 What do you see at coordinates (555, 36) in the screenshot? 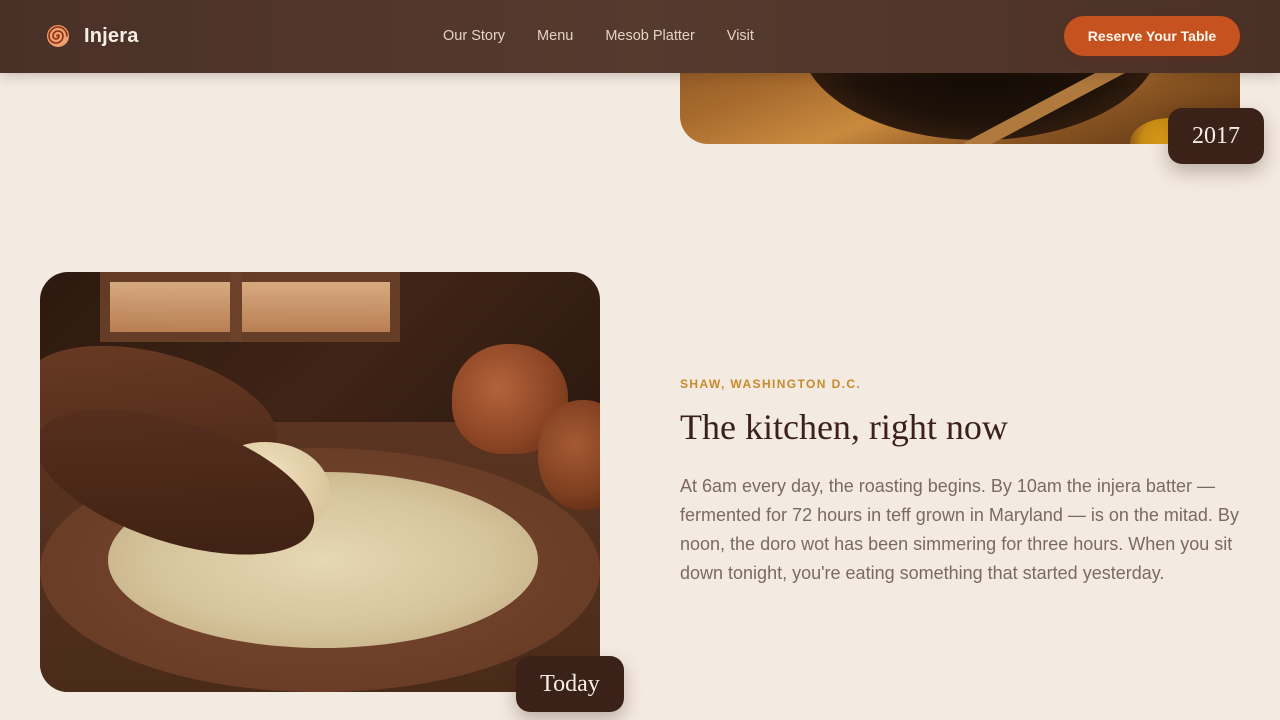
I see `nav-link-menu: Menu` at bounding box center [555, 36].